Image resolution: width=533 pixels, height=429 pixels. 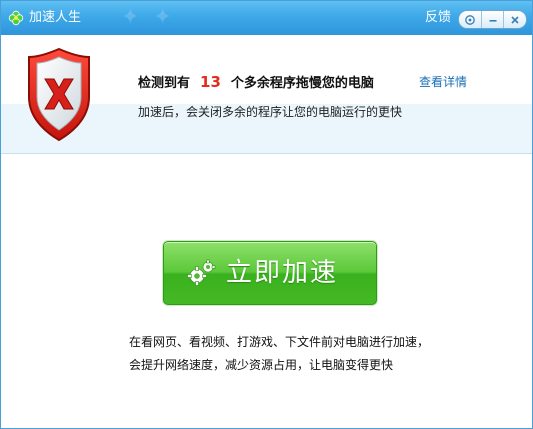 What do you see at coordinates (282, 273) in the screenshot?
I see `accelerate-label: 立即加速` at bounding box center [282, 273].